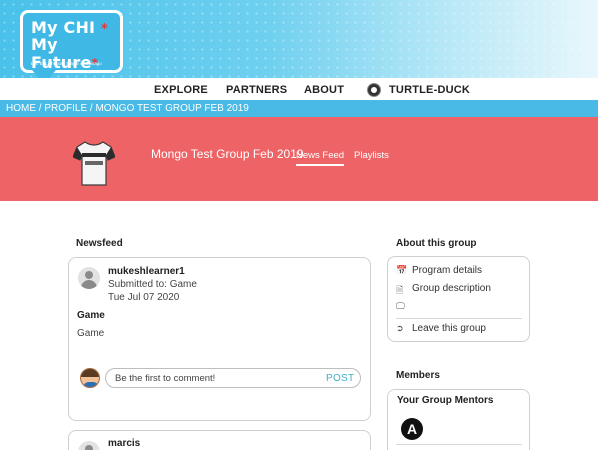 Image resolution: width=598 pixels, height=450 pixels. I want to click on calendar-icon: 📅, so click(402, 270).